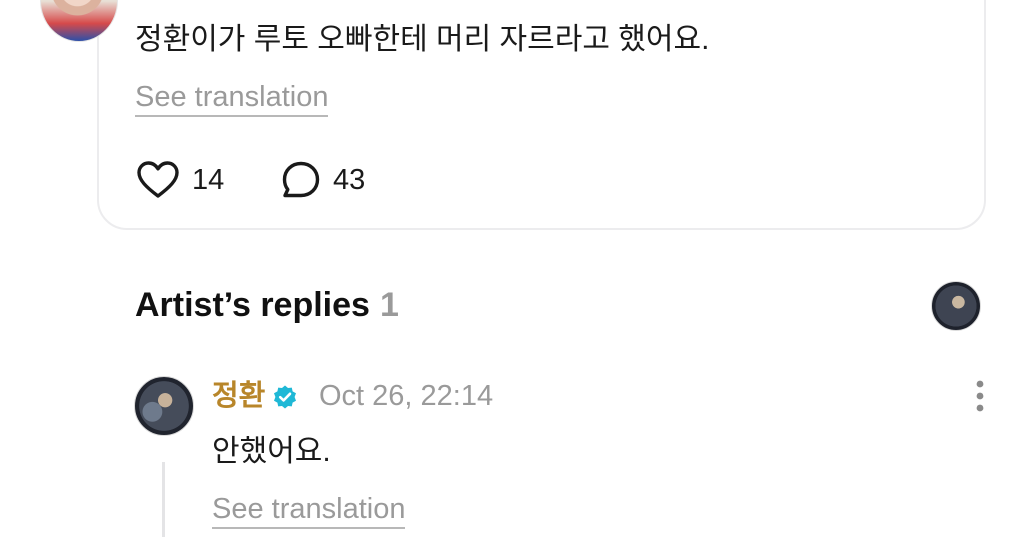 The width and height of the screenshot is (1024, 537). Describe the element at coordinates (980, 396) in the screenshot. I see `more-options-button` at that location.